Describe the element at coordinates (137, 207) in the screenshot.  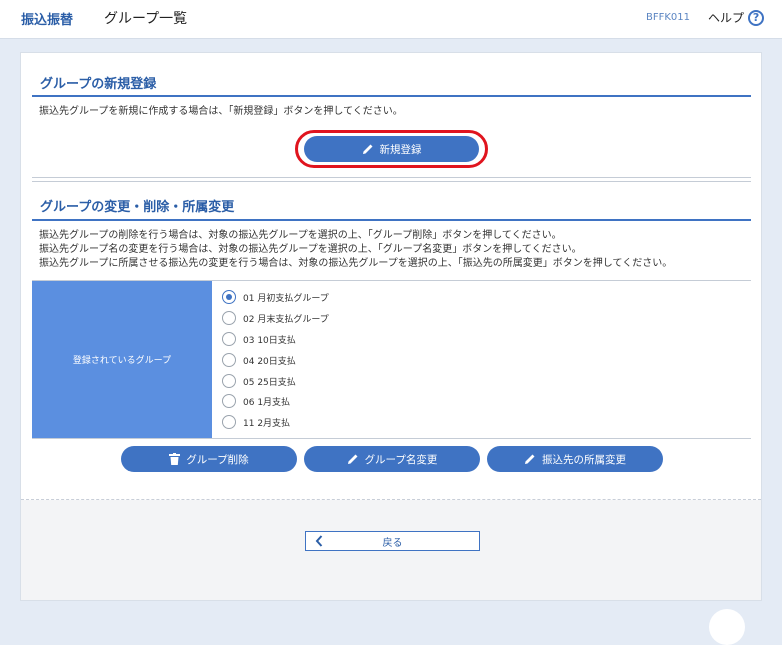
I see `edit-section-title: グループの変更・削除・所属変更` at that location.